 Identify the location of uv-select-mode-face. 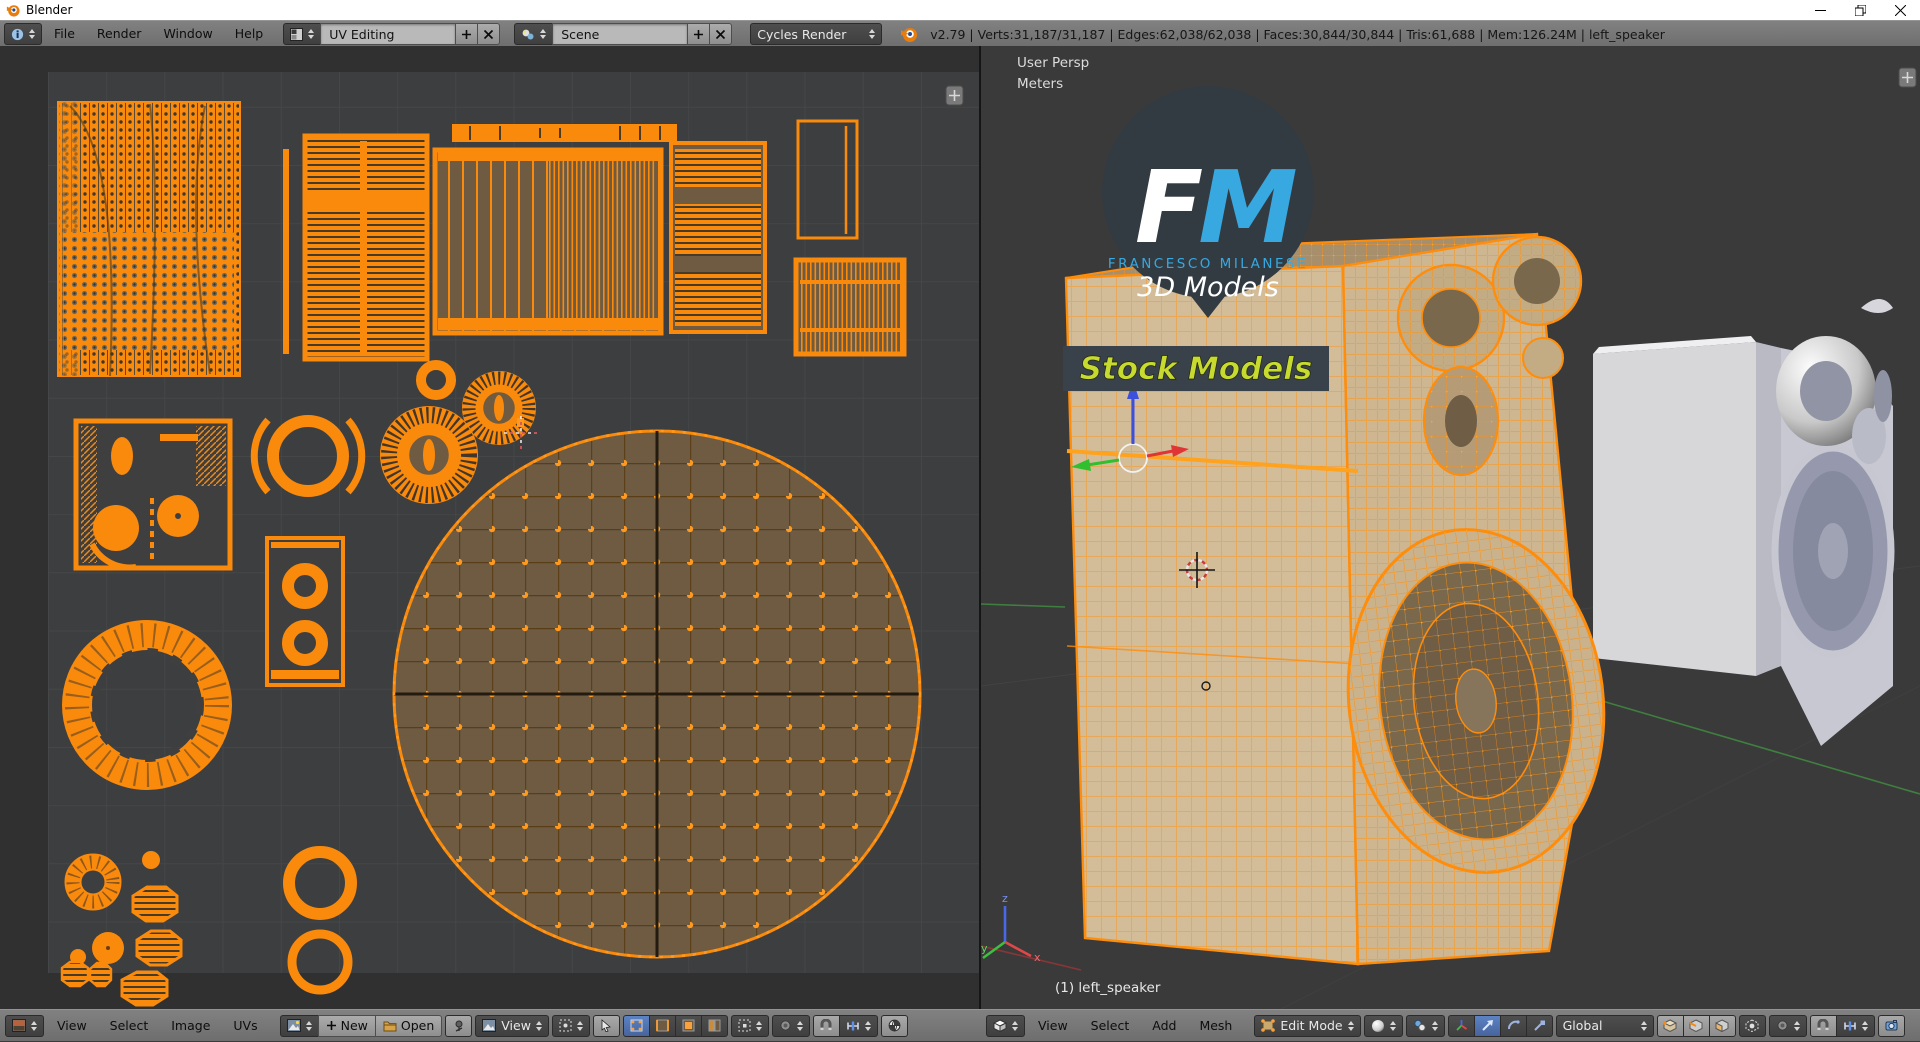
(688, 1025).